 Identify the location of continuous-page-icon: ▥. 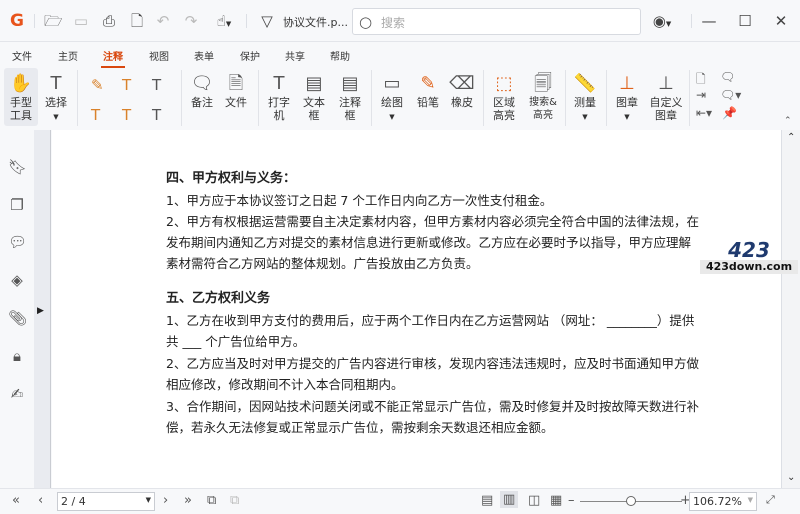
(509, 499).